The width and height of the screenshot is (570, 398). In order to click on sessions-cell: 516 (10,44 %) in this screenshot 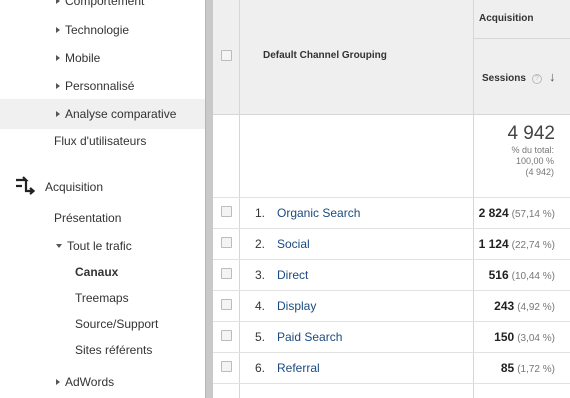, I will do `click(522, 275)`.